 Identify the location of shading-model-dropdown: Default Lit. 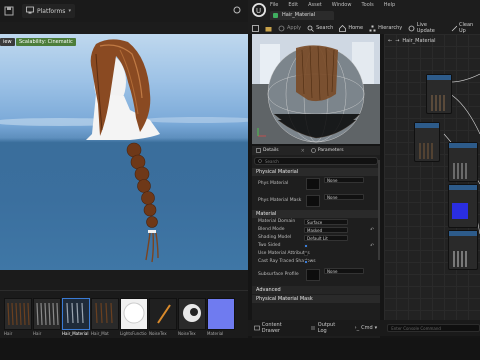
(326, 238).